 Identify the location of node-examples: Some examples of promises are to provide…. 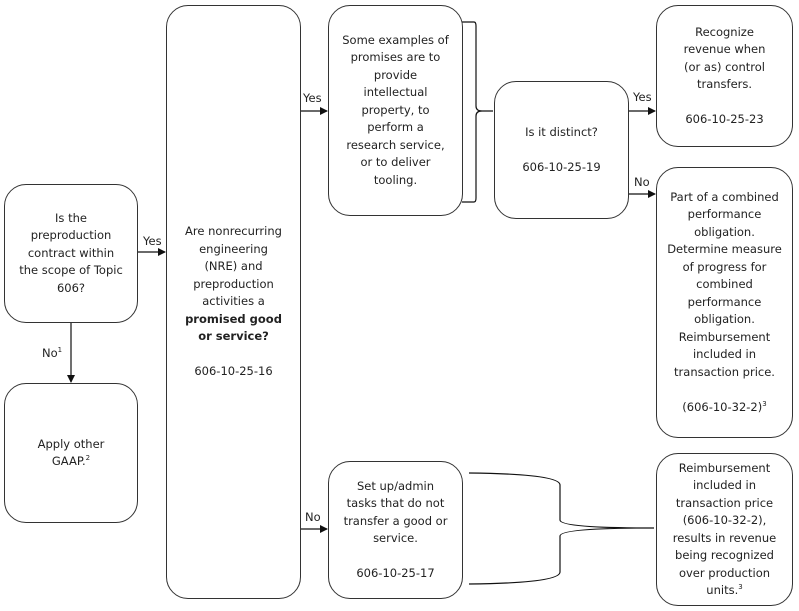
(395, 110).